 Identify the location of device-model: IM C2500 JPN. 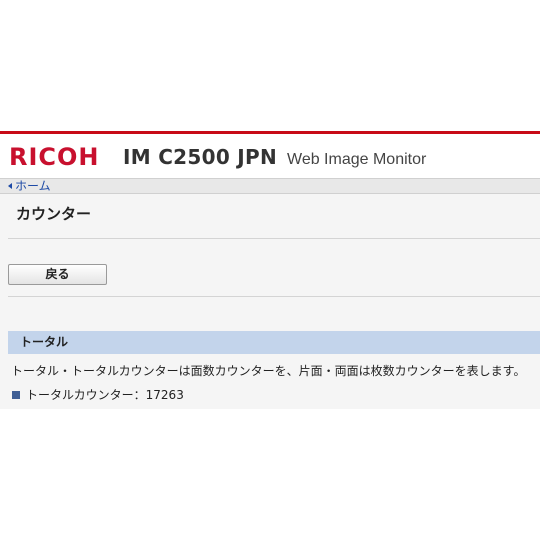
(200, 157).